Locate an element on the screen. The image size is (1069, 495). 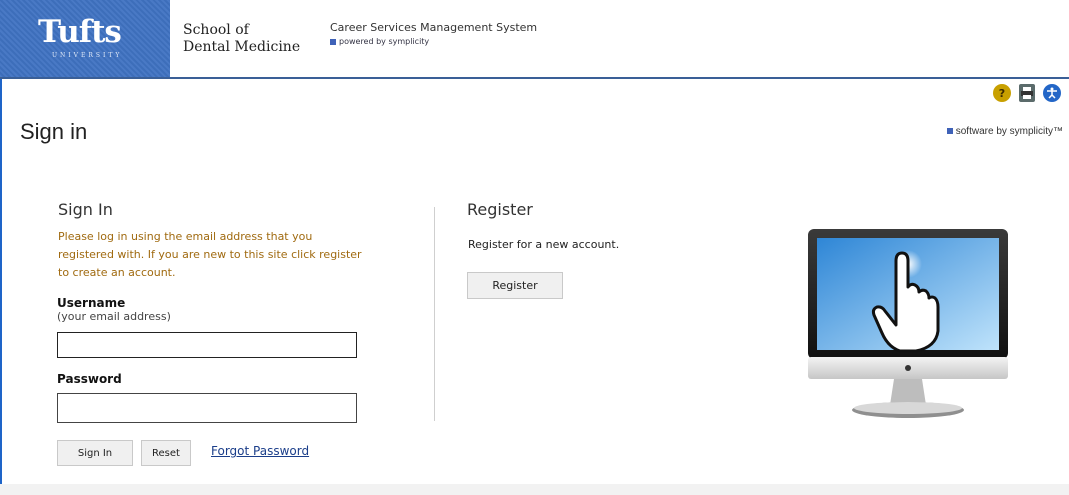
password-input is located at coordinates (207, 408).